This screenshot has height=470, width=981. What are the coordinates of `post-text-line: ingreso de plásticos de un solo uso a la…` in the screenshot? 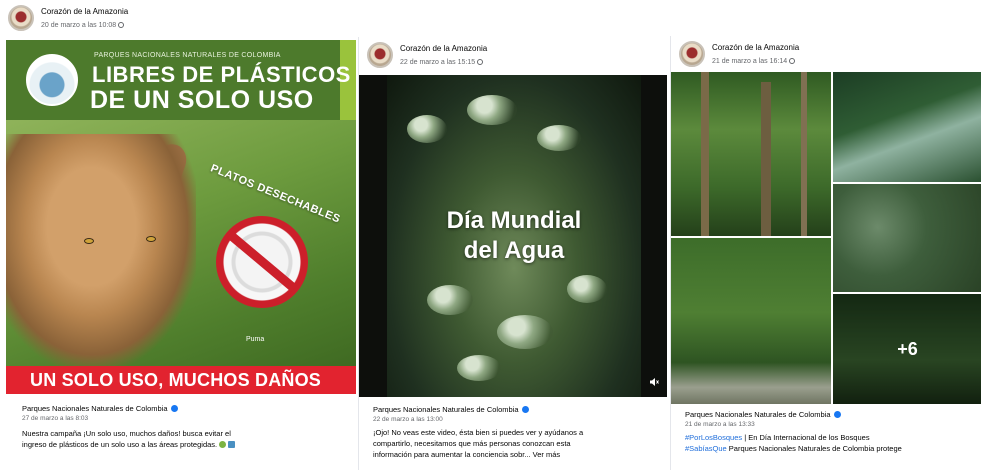 It's located at (120, 444).